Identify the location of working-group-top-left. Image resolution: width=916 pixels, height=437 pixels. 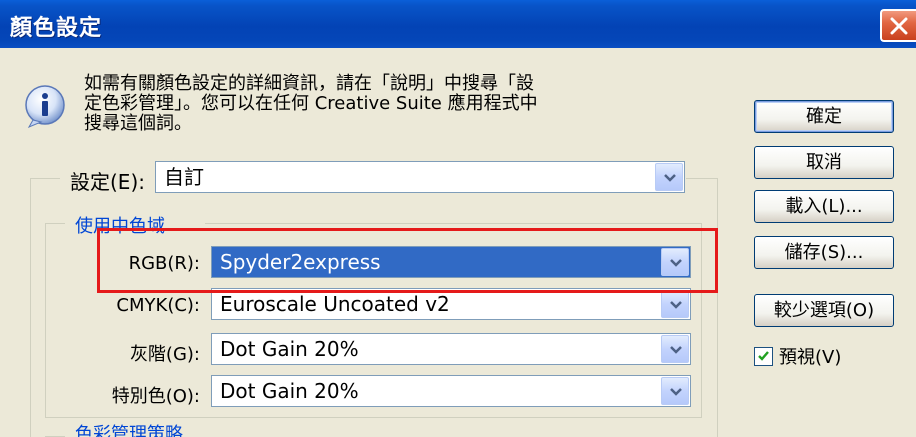
(55, 223).